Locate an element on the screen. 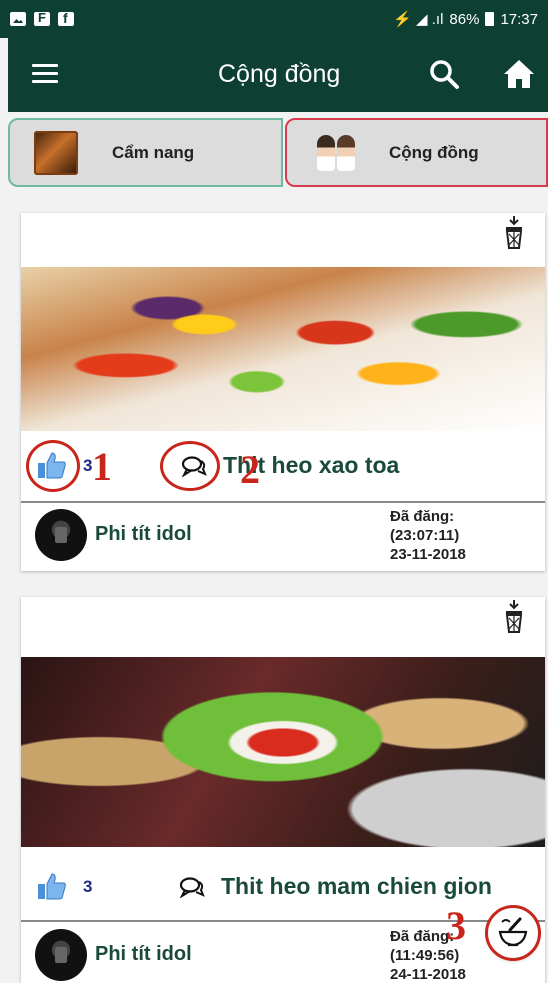  app-bar: Cộng đồng is located at coordinates (278, 75).